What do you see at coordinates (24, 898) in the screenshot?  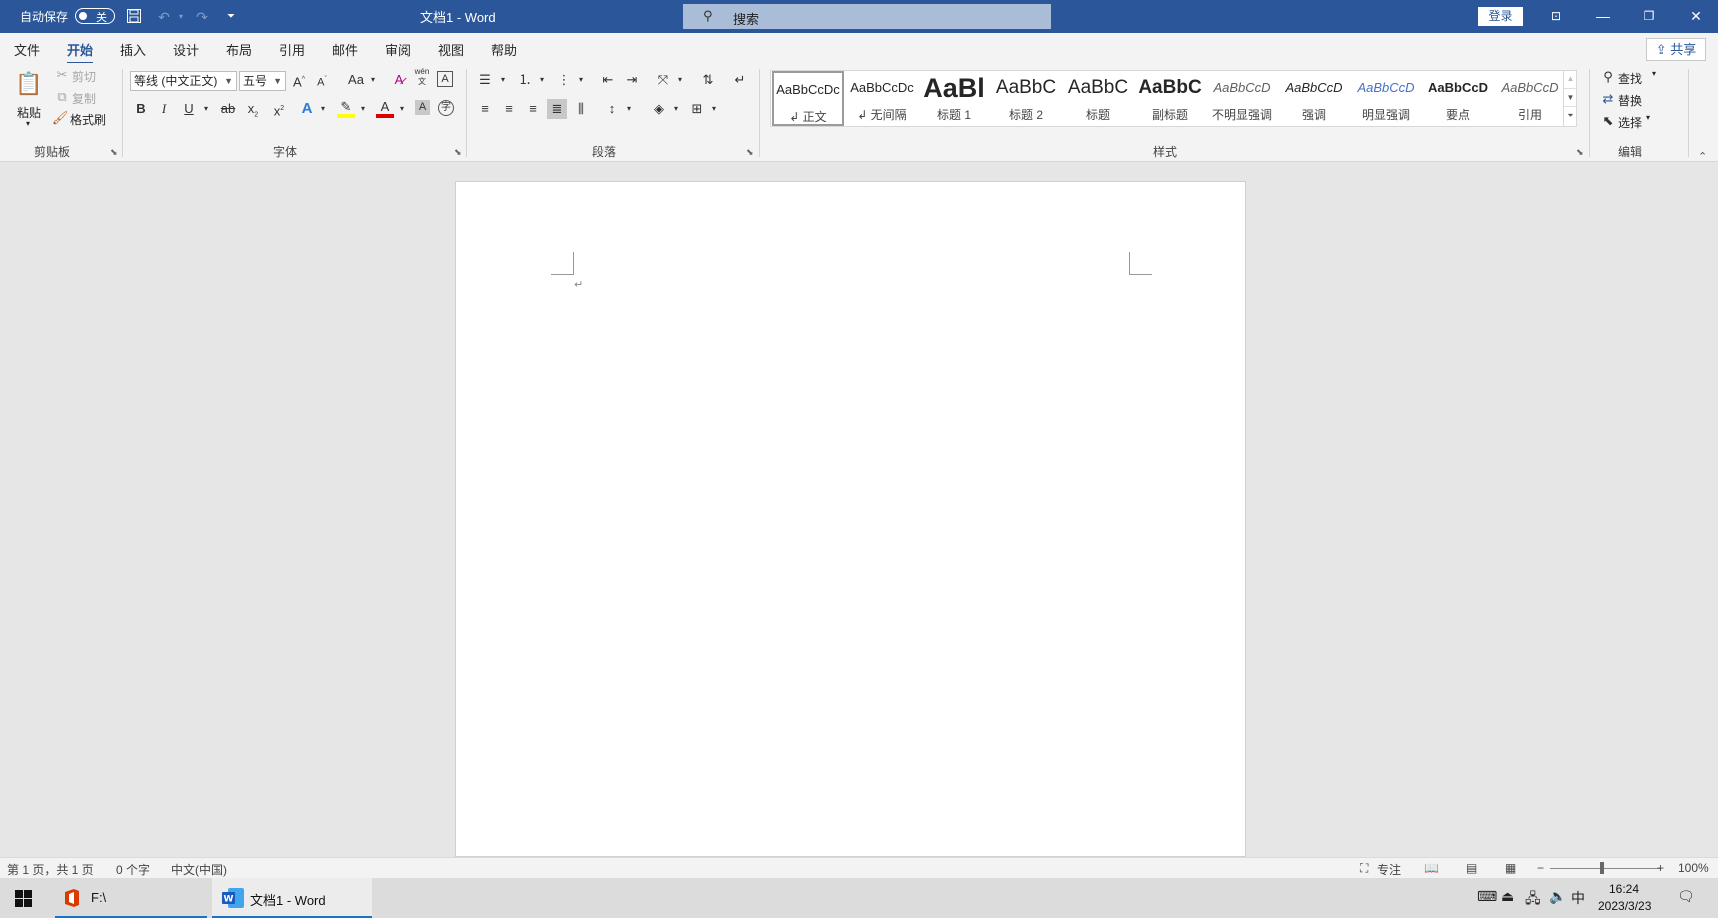 I see `start-button` at bounding box center [24, 898].